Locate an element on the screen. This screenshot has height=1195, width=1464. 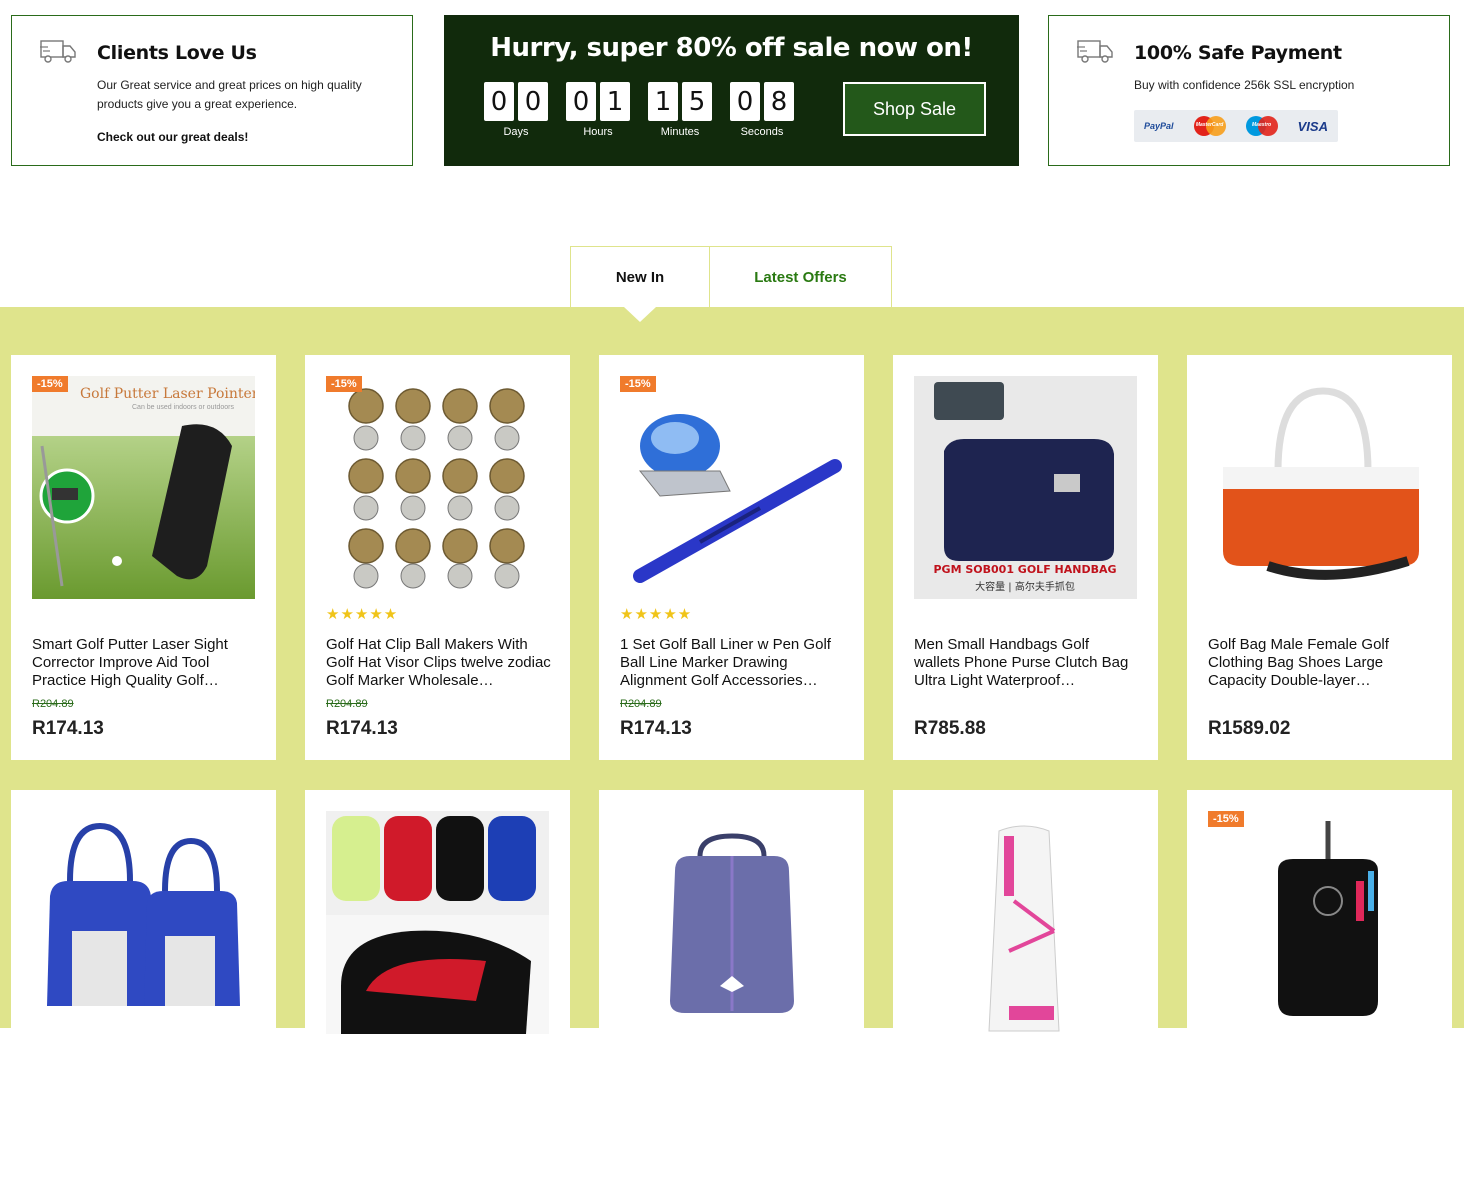
safe-payment-title: 100% Safe Payment is located at coordinates (1238, 53).